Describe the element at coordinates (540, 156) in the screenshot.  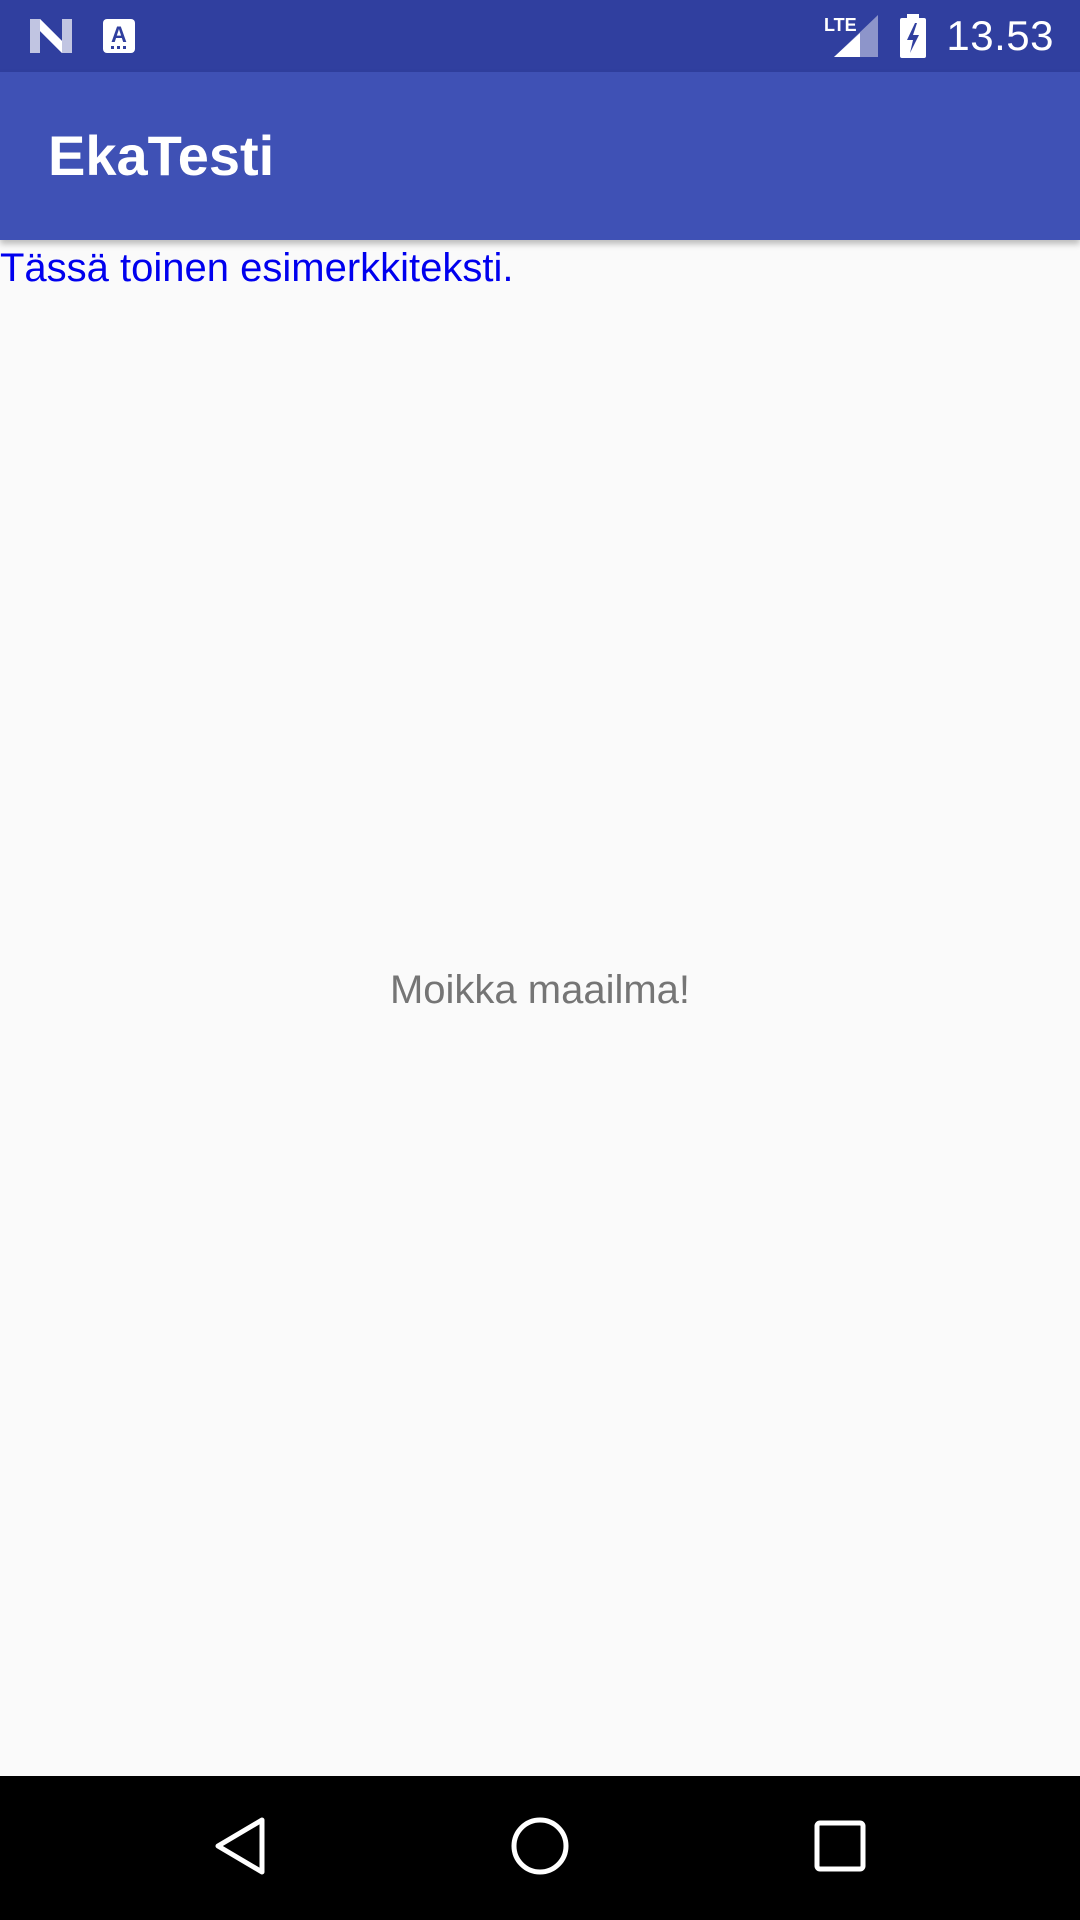
I see `app-bar: EkaTesti` at that location.